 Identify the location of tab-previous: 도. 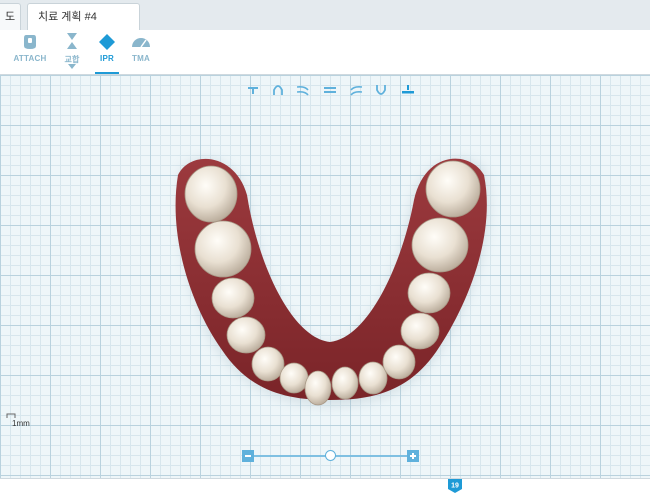
(10, 16).